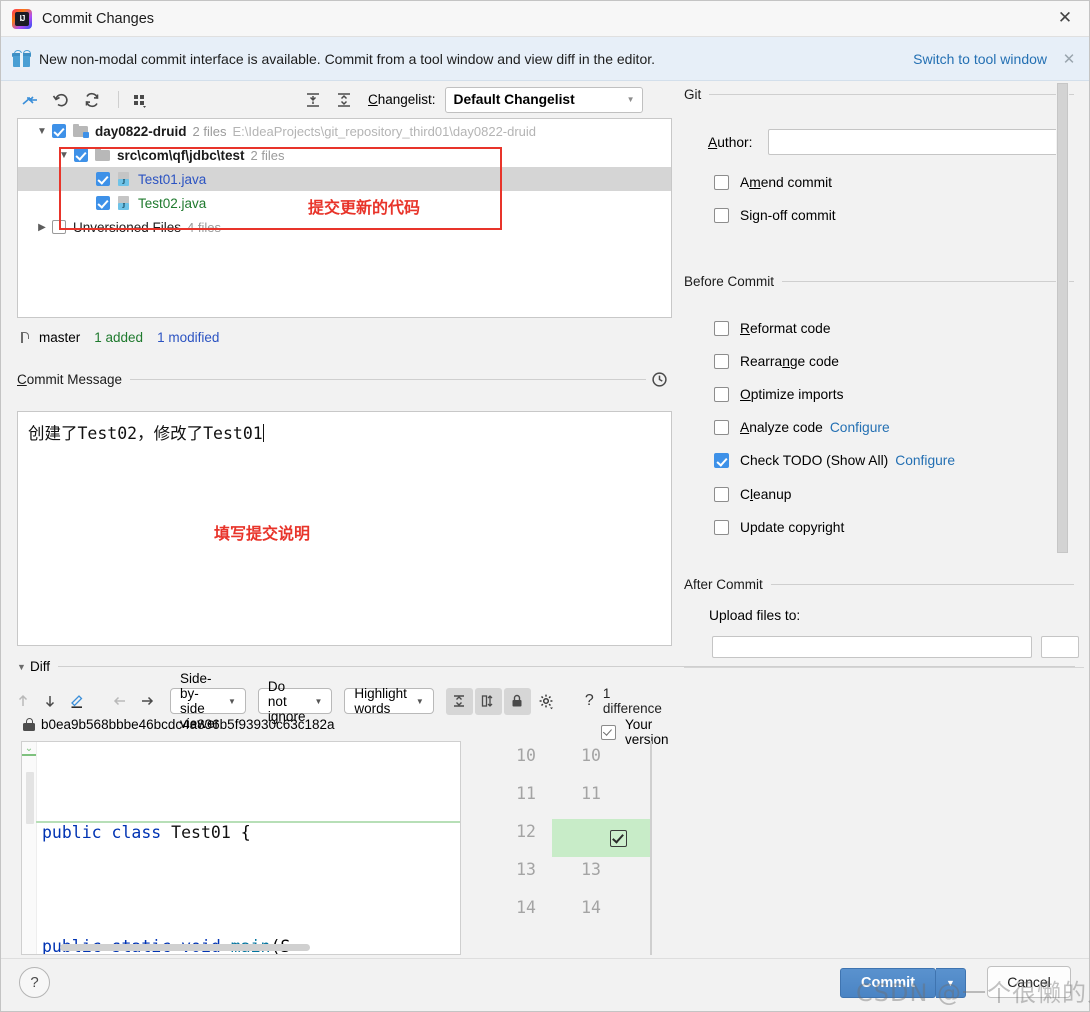 The width and height of the screenshot is (1090, 1012). Describe the element at coordinates (344, 179) in the screenshot. I see `tree-row-test01: J Test01.java` at that location.